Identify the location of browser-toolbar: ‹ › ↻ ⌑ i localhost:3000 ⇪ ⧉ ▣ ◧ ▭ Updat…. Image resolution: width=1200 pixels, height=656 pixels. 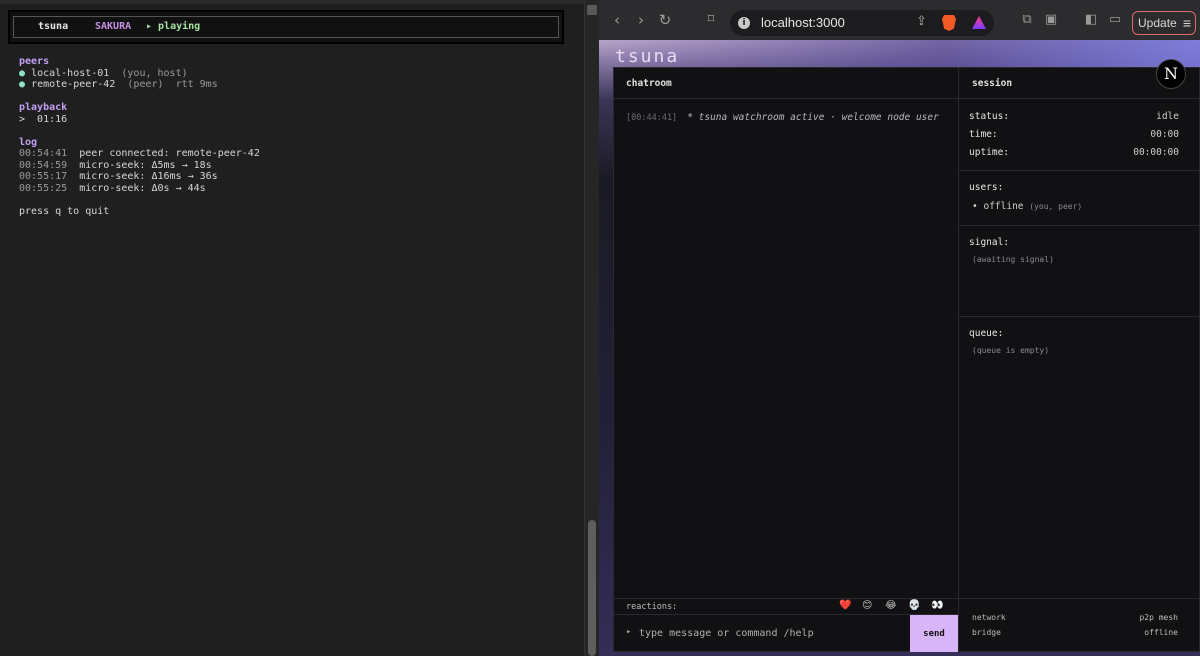
(899, 20).